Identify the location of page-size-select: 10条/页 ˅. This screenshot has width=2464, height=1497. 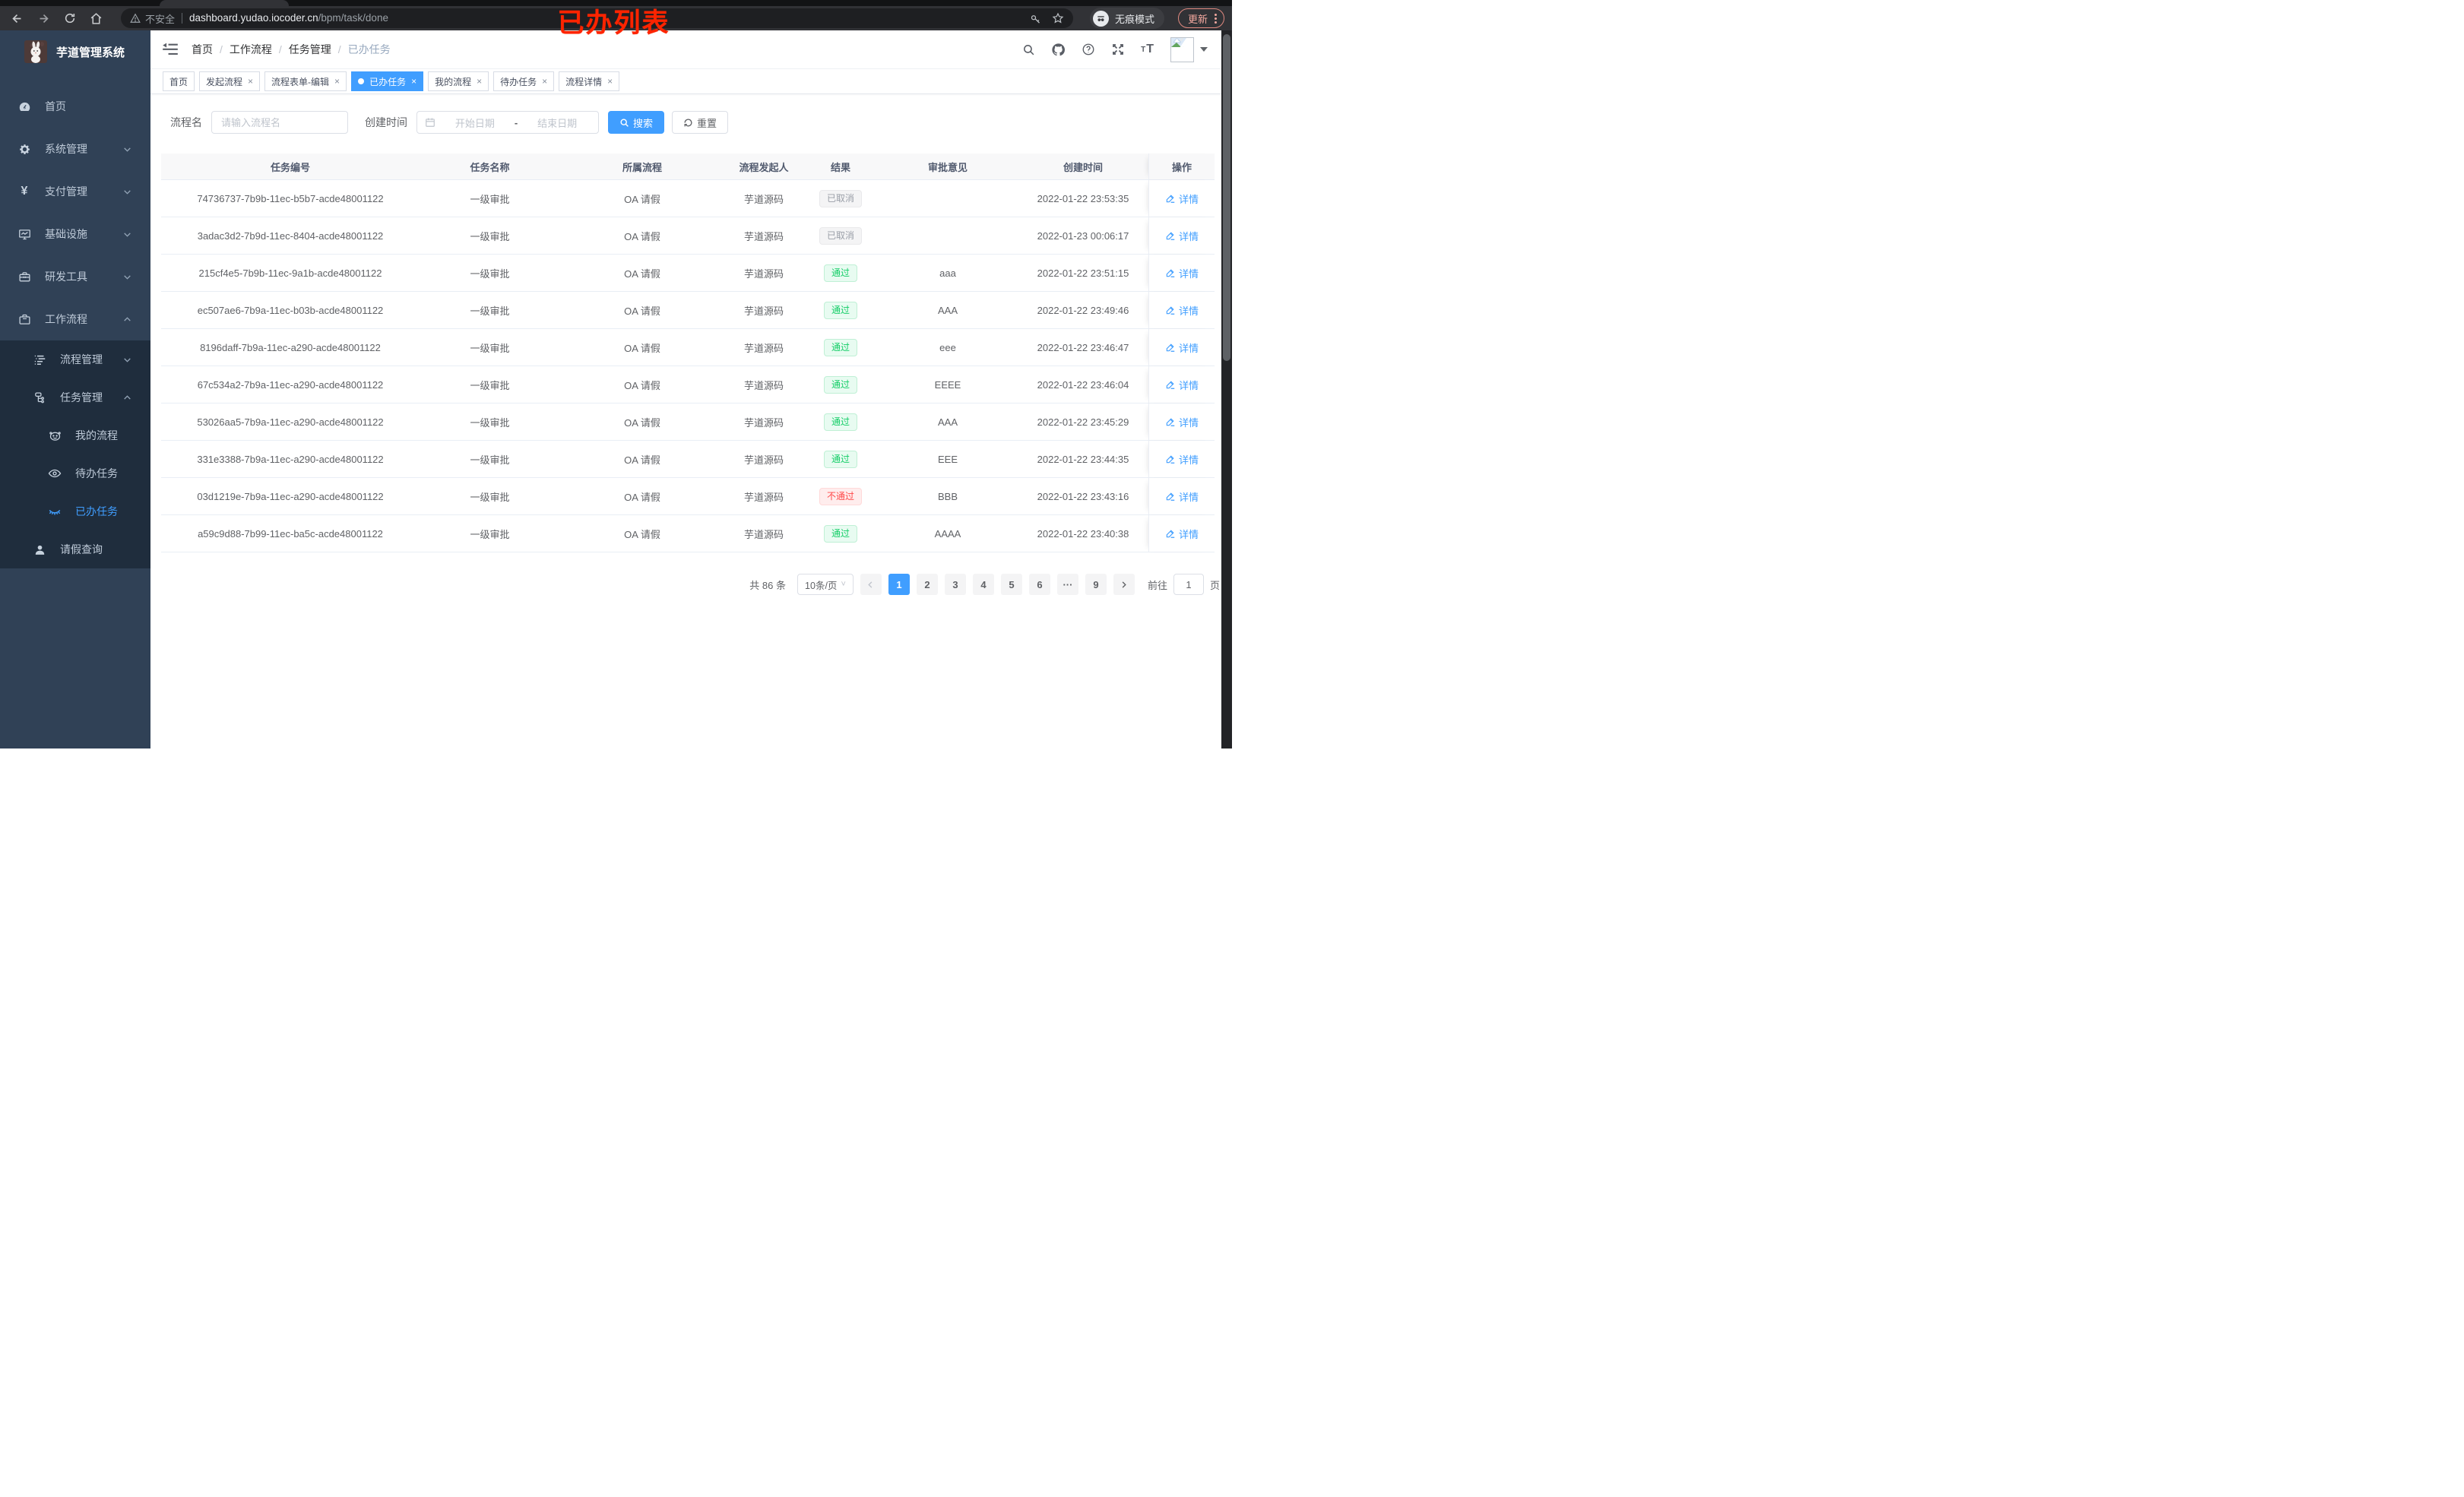
(825, 584).